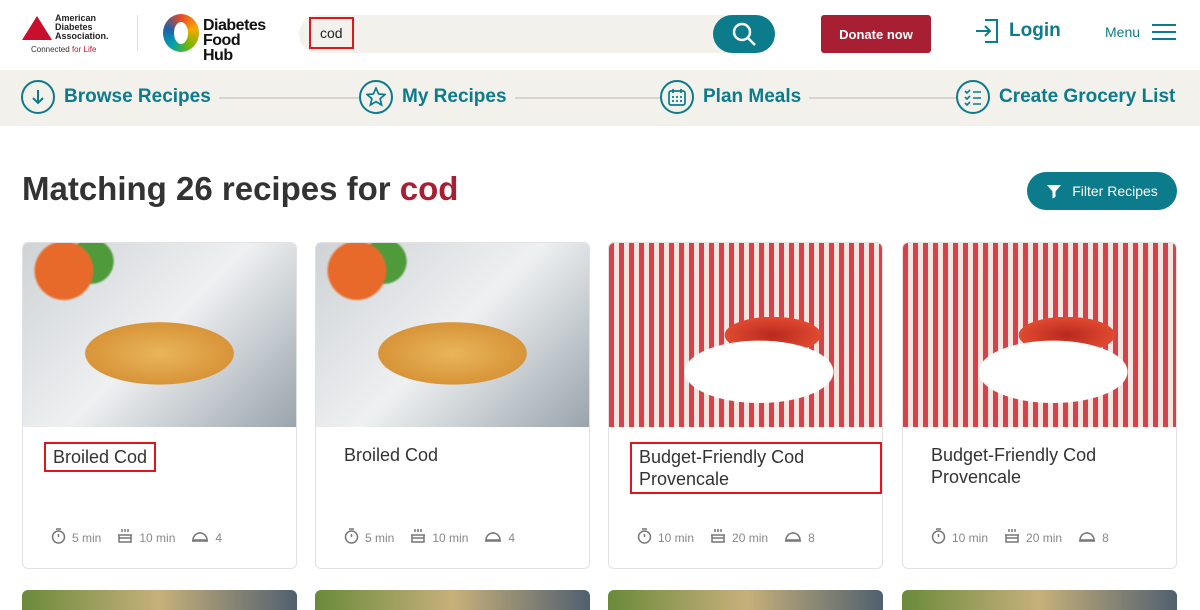  Describe the element at coordinates (677, 97) in the screenshot. I see `calendar-icon` at that location.